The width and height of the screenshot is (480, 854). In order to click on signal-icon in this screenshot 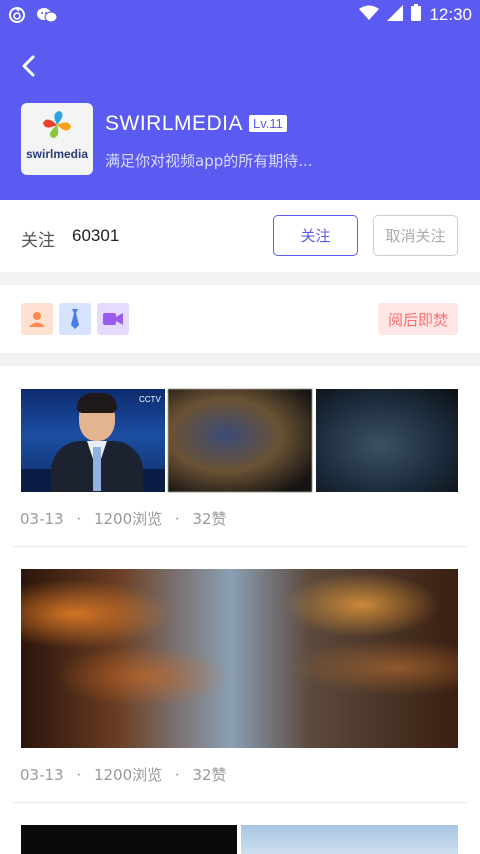, I will do `click(395, 14)`.